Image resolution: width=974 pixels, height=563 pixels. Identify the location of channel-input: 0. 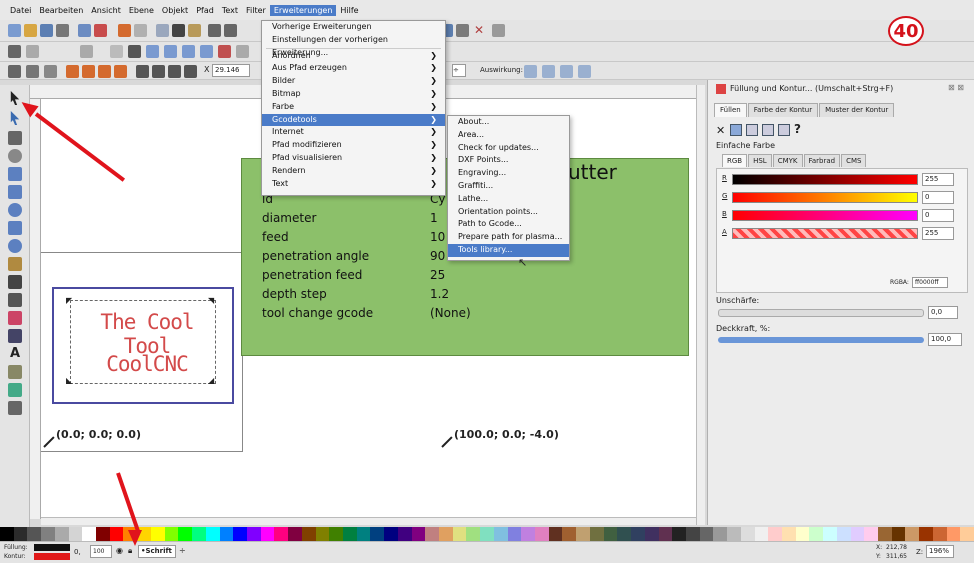
(938, 215).